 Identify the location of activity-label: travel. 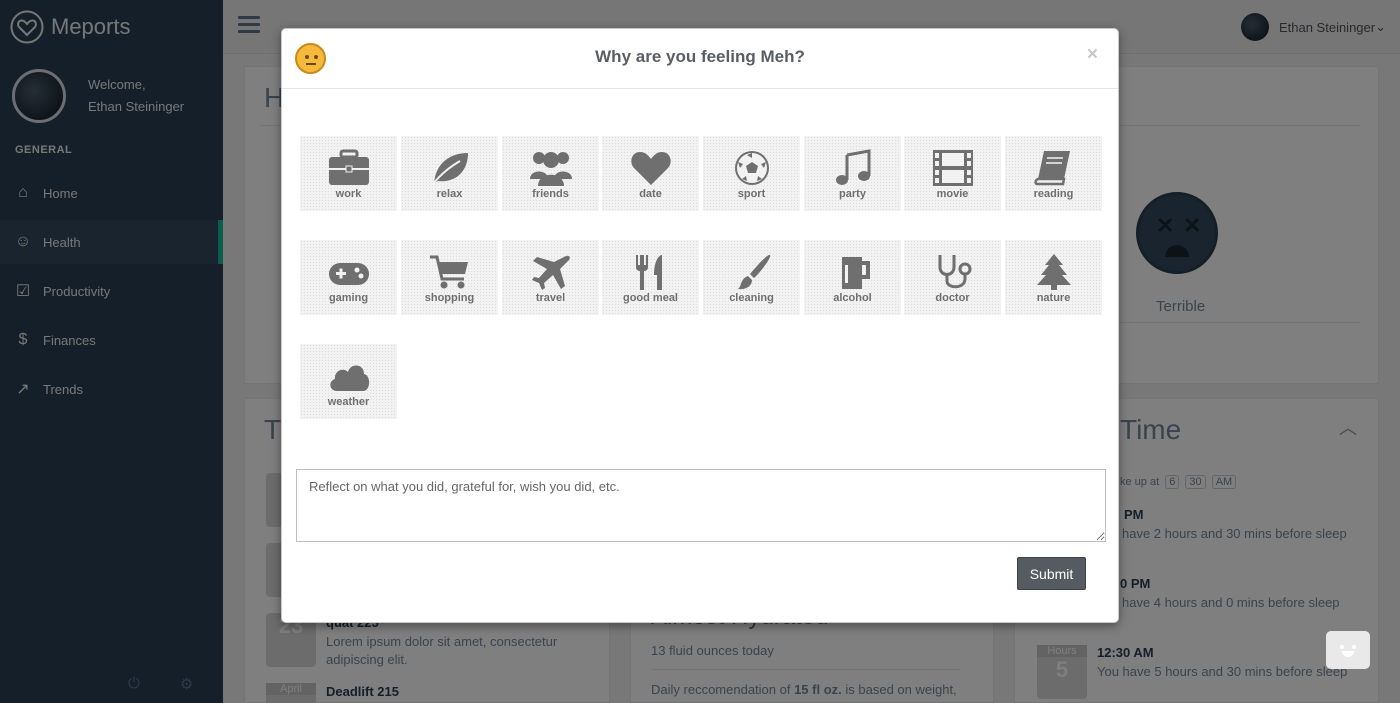
(550, 298).